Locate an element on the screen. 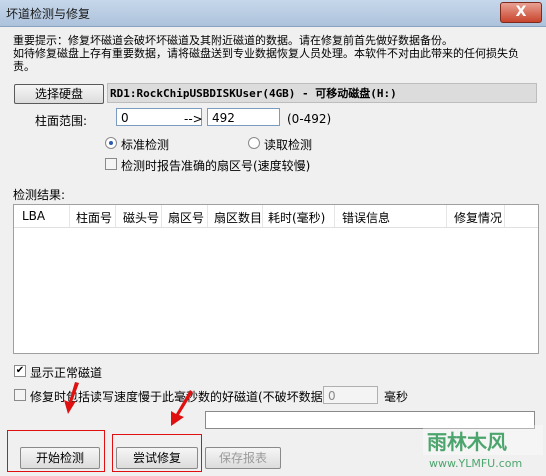 The height and width of the screenshot is (476, 546). col-error: 错误信息 is located at coordinates (366, 217).